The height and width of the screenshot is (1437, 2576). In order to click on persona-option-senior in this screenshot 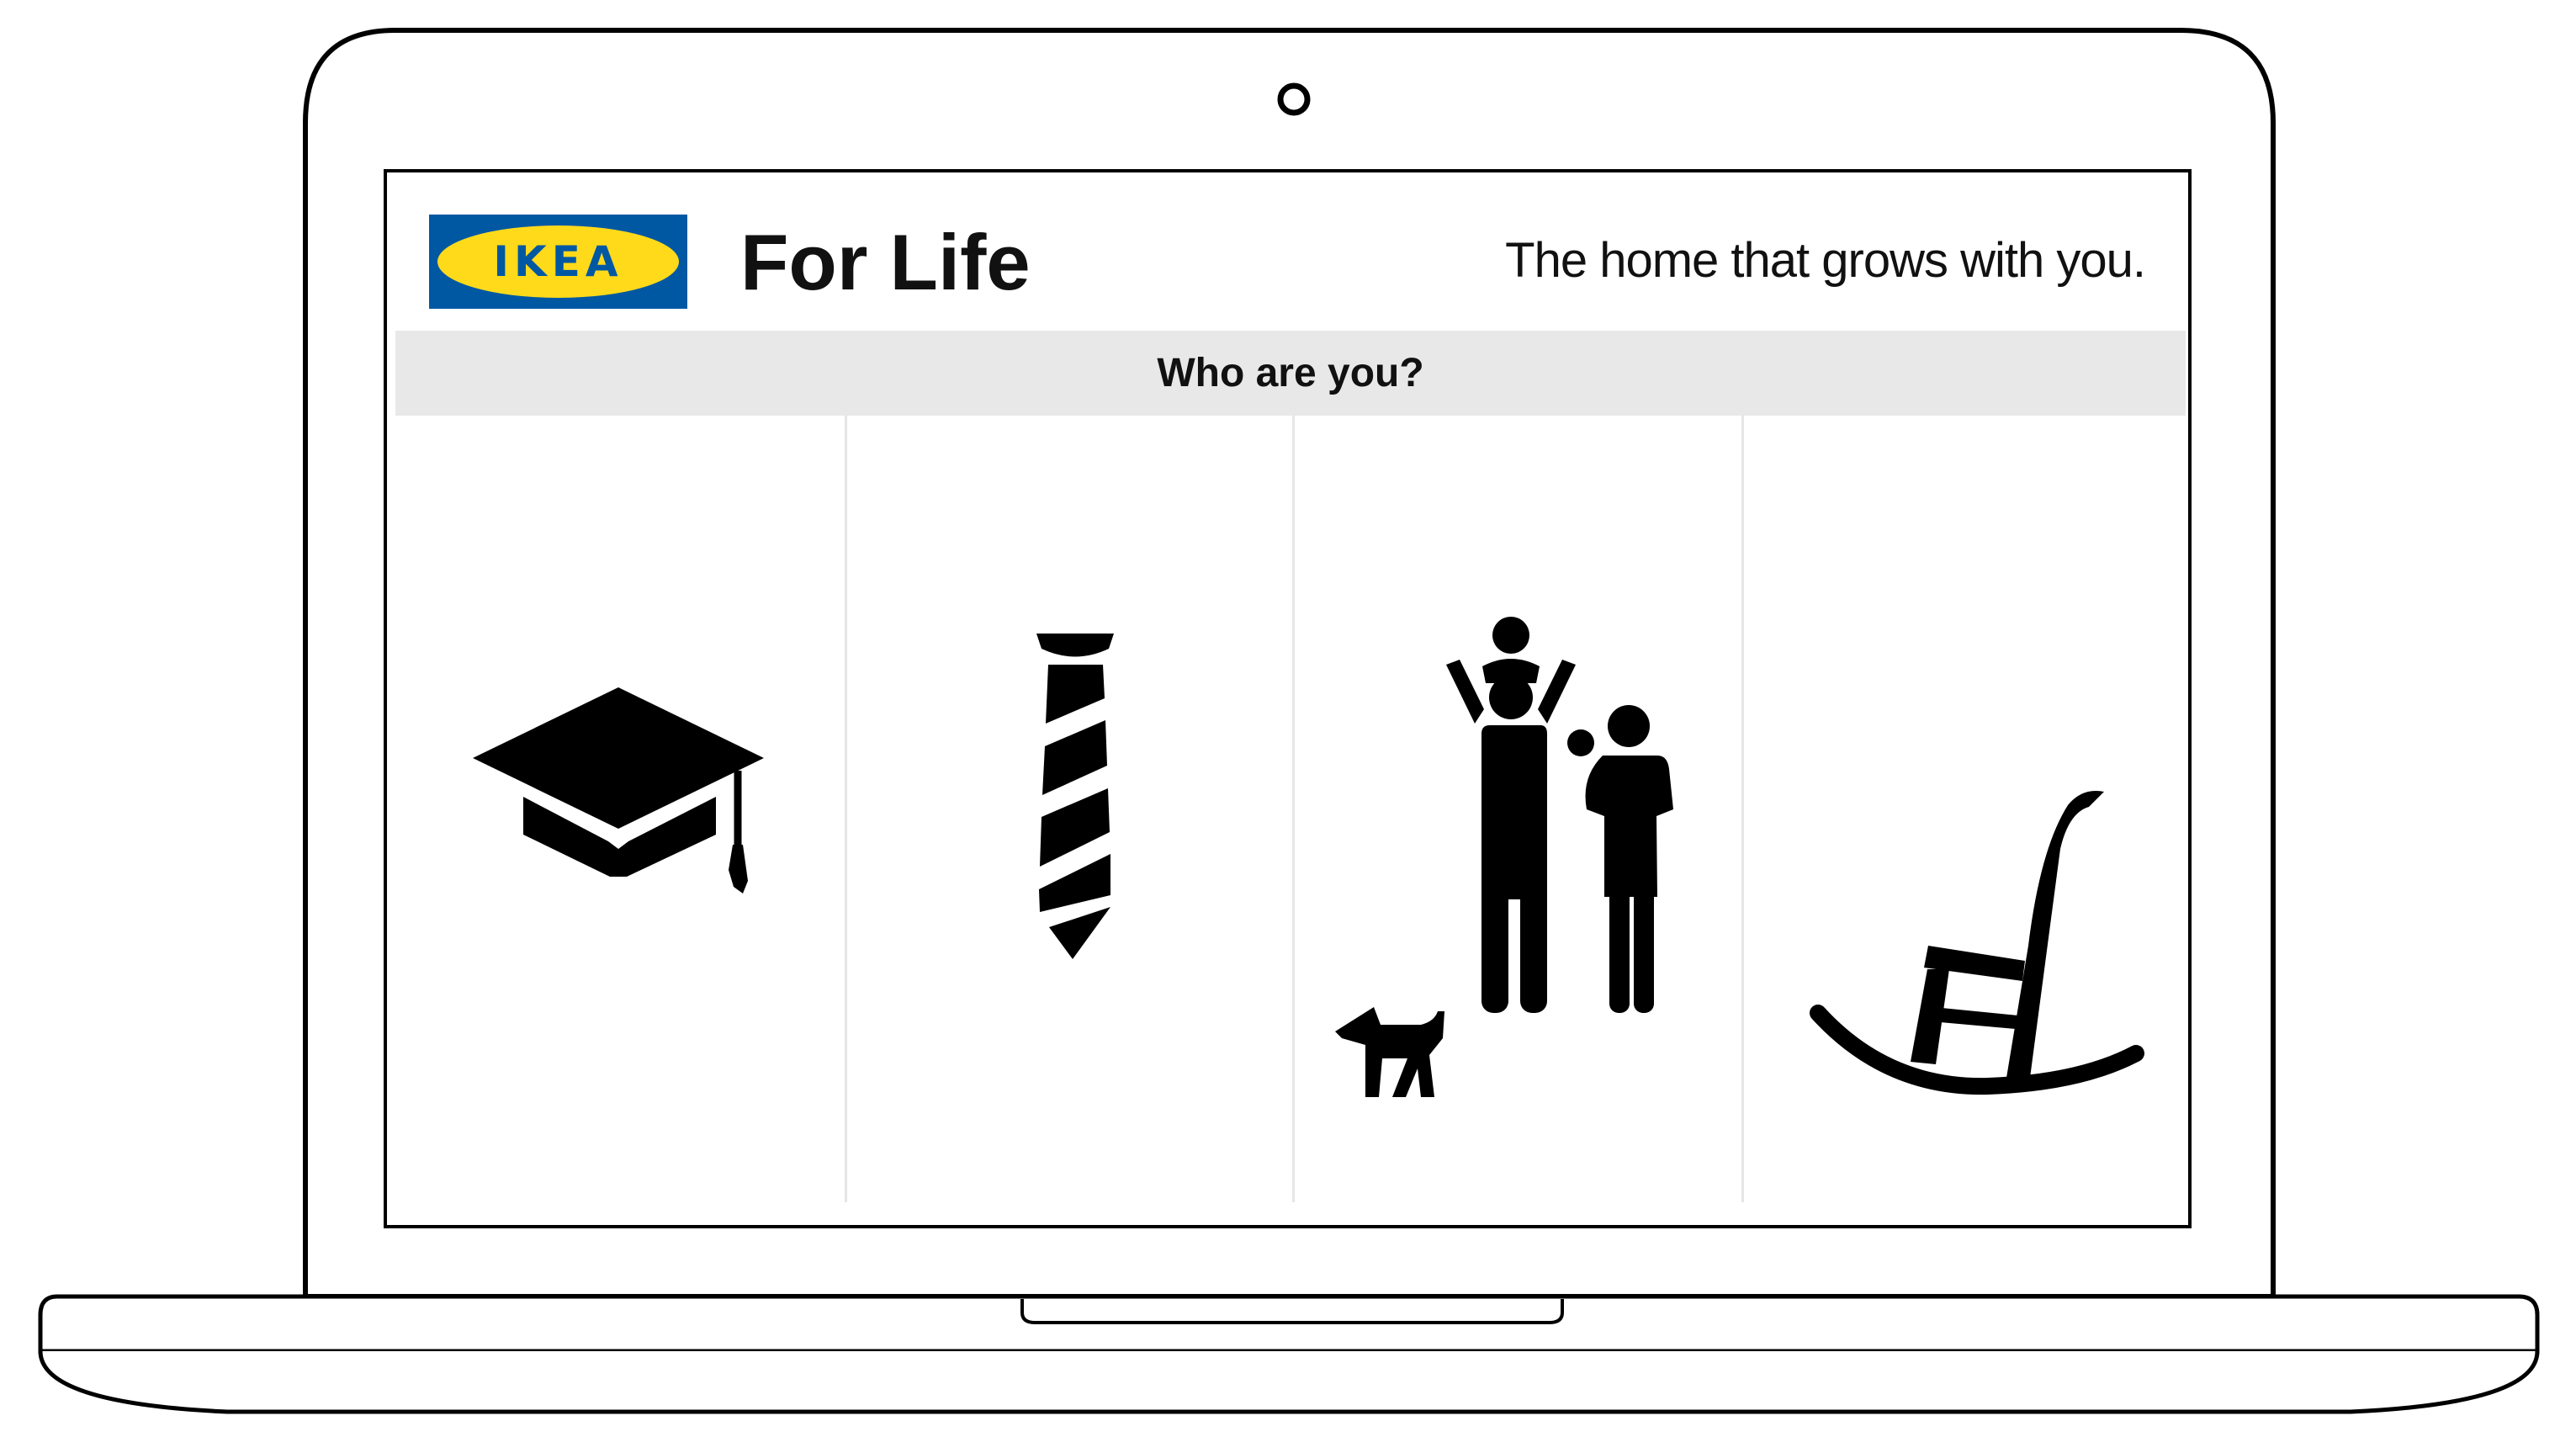, I will do `click(1964, 809)`.